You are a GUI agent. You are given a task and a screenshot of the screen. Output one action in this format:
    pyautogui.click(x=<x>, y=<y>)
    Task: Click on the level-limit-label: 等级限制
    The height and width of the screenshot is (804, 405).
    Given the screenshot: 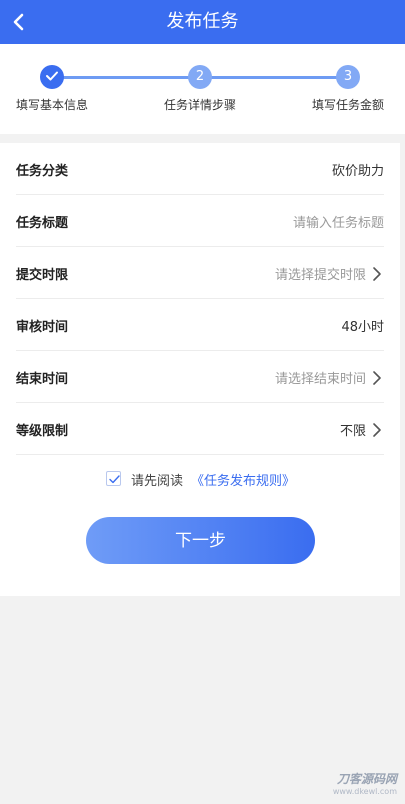 What is the action you would take?
    pyautogui.click(x=42, y=431)
    